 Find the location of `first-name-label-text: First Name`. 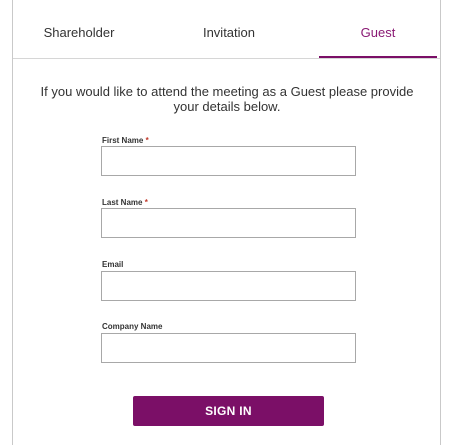

first-name-label-text: First Name is located at coordinates (123, 140).